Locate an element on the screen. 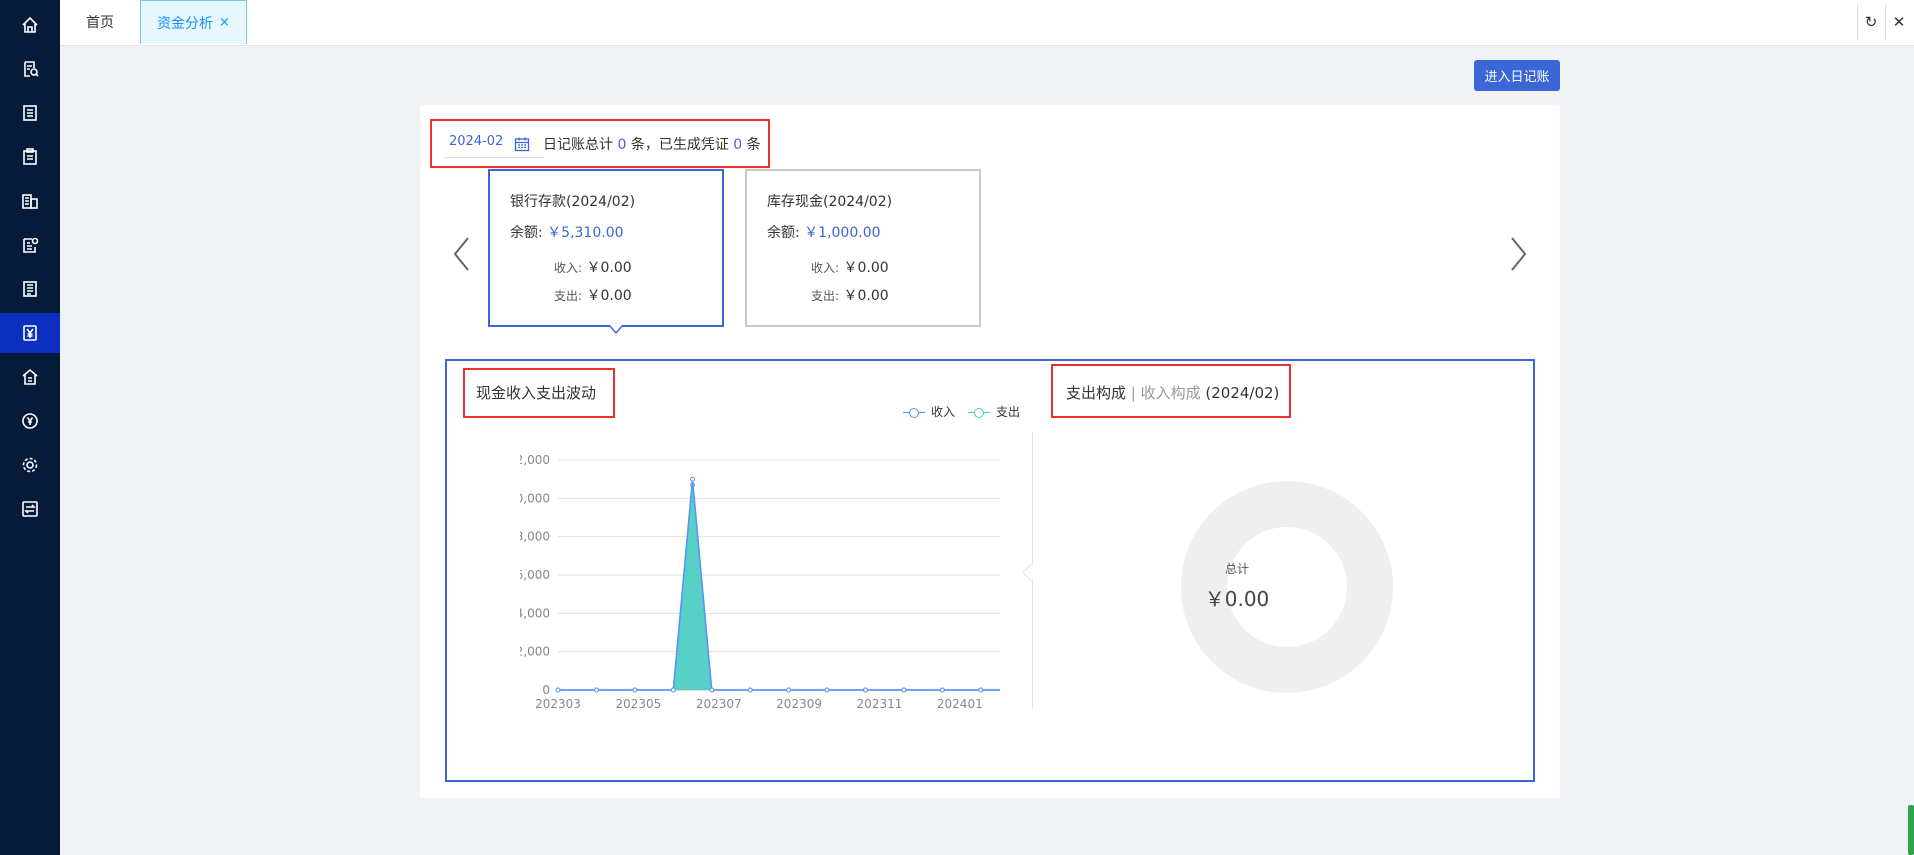 The height and width of the screenshot is (855, 1914). transfer-icon is located at coordinates (30, 509).